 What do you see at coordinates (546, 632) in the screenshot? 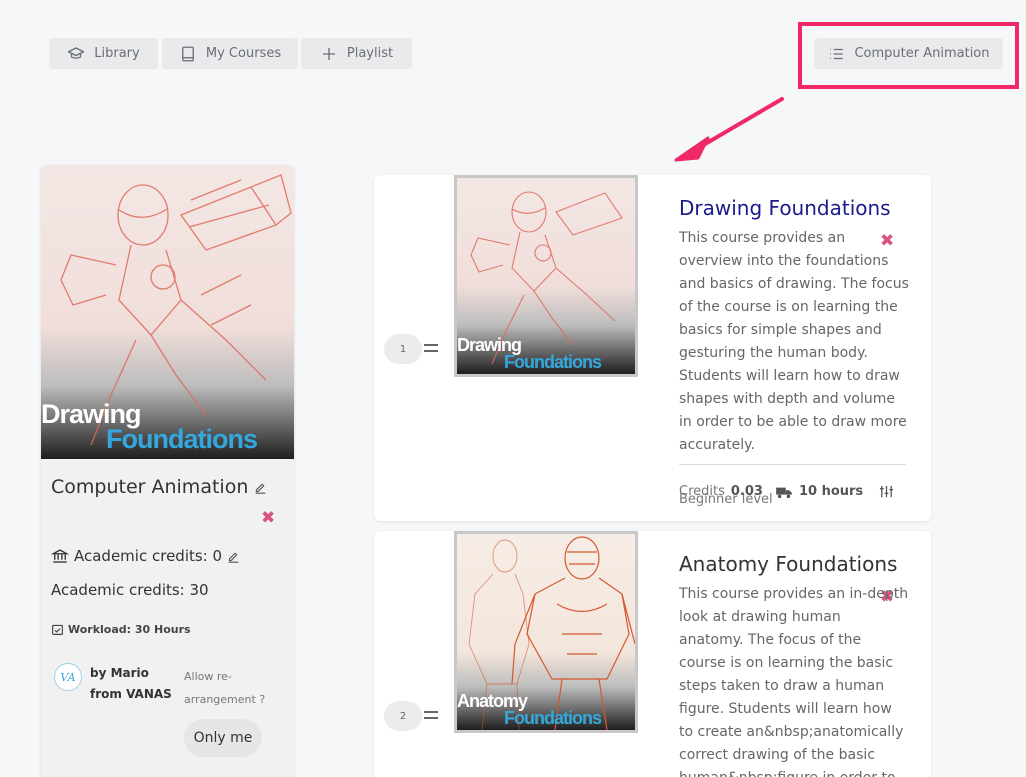
I see `course-thumbnail: Anatomy Foundations` at bounding box center [546, 632].